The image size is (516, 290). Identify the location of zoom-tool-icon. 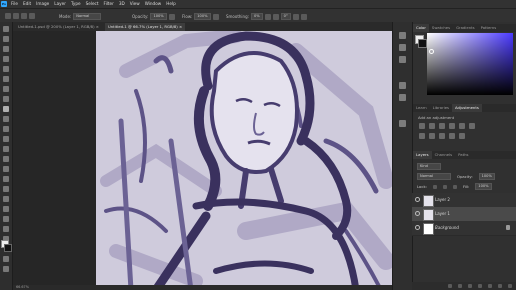
(6, 229).